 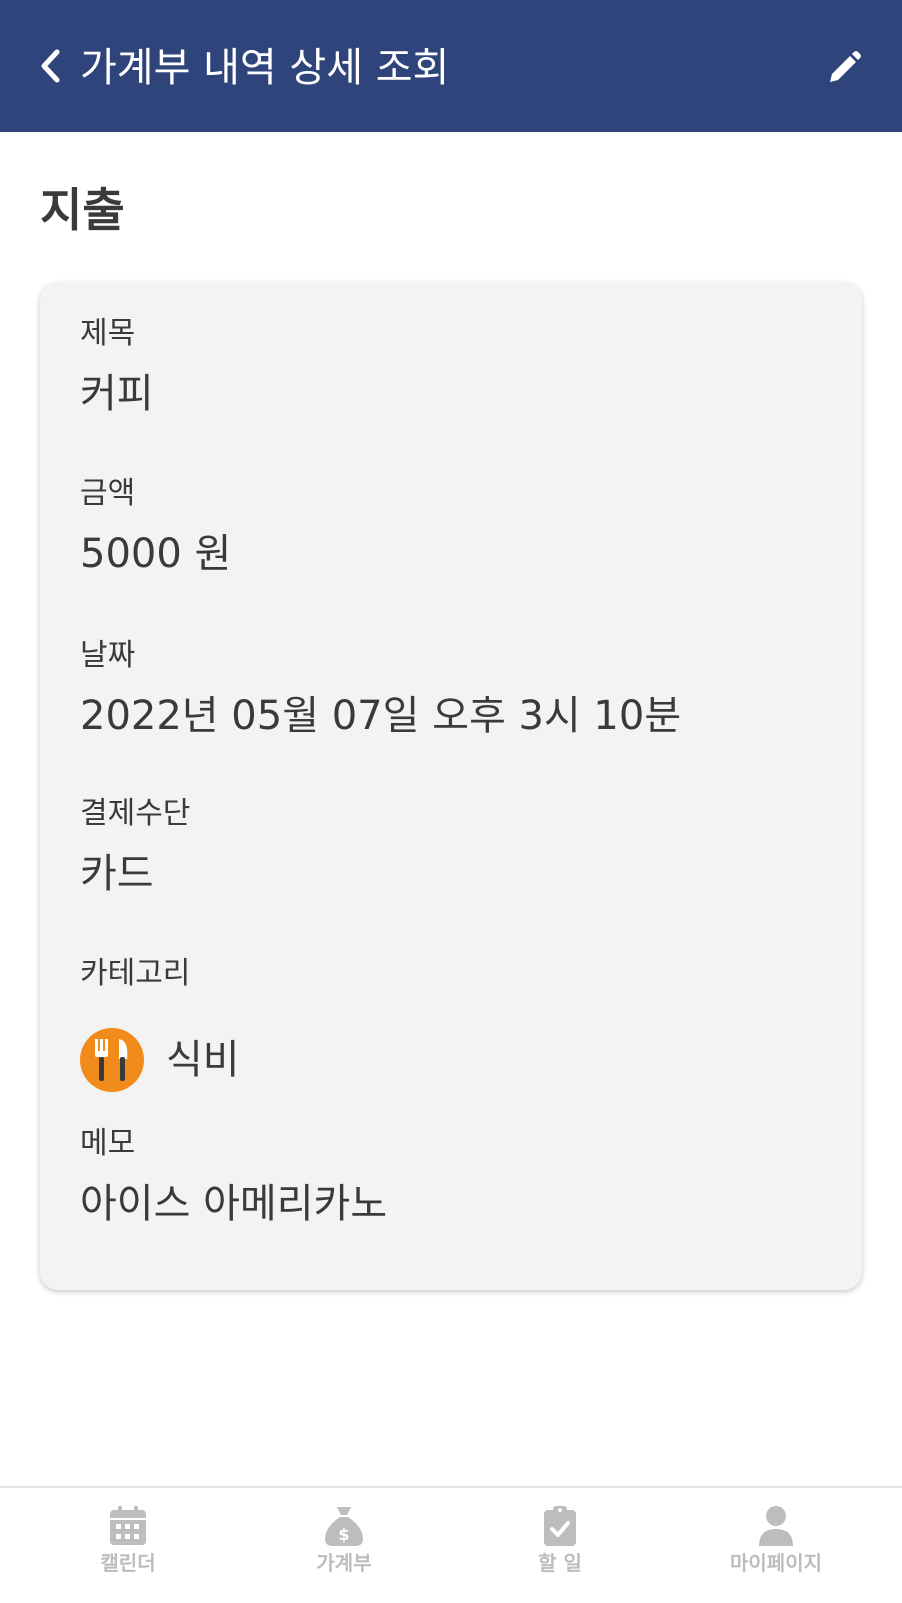 What do you see at coordinates (156, 554) in the screenshot?
I see `amount-value: 5000 원` at bounding box center [156, 554].